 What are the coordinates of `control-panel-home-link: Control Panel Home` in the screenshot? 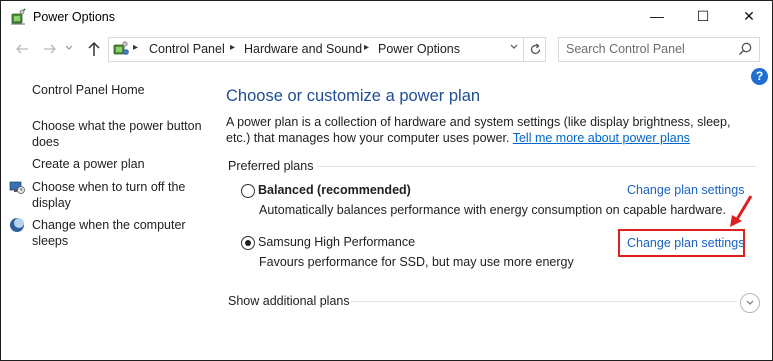 It's located at (88, 90).